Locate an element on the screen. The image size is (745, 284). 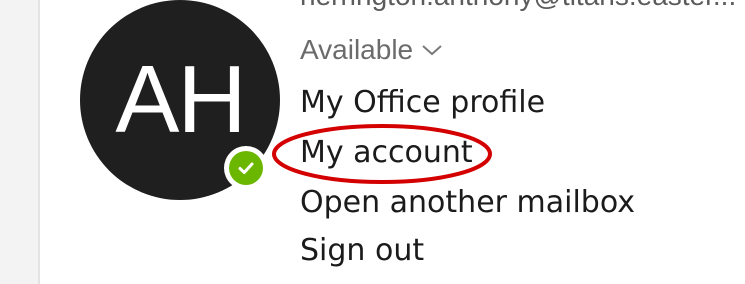
avatar-initials: AH is located at coordinates (180, 99).